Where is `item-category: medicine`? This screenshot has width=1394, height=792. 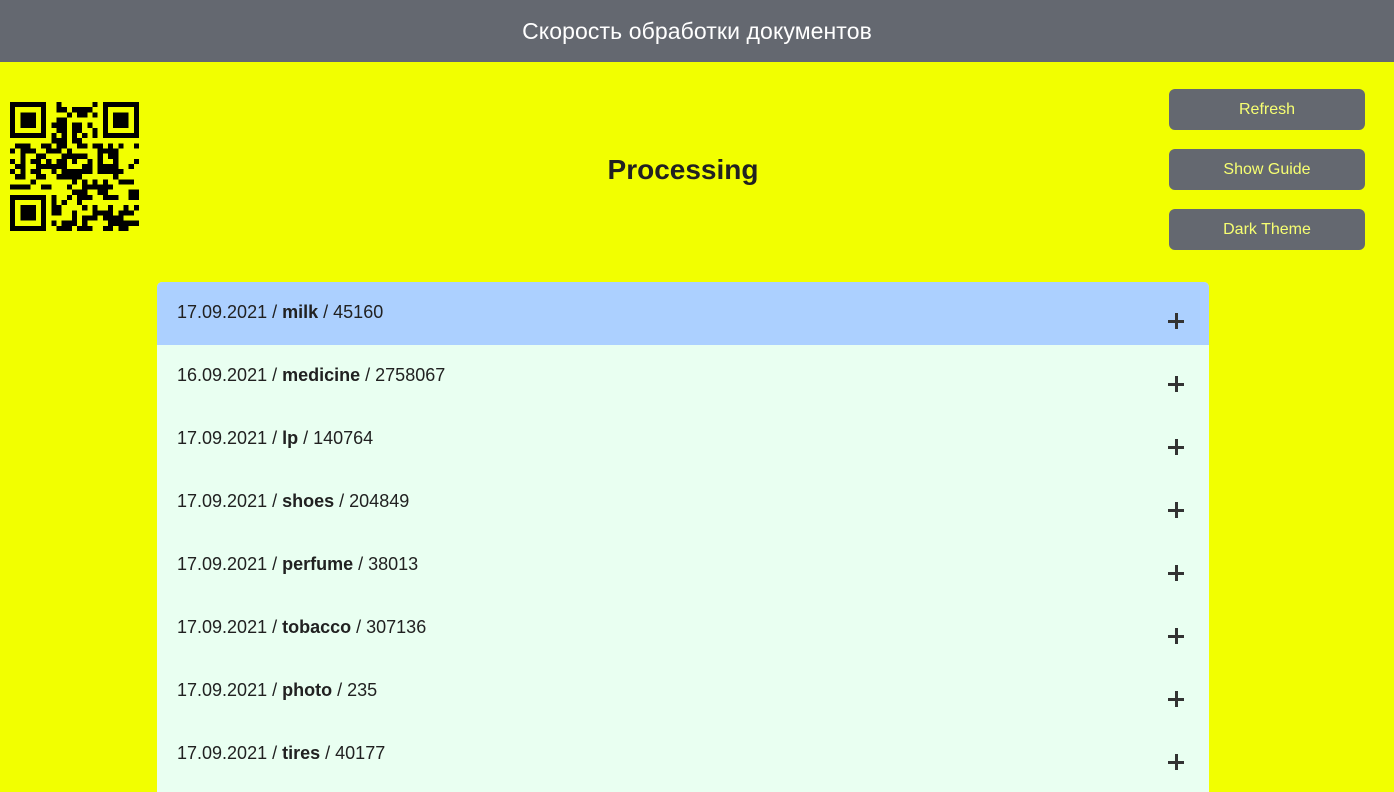 item-category: medicine is located at coordinates (321, 375).